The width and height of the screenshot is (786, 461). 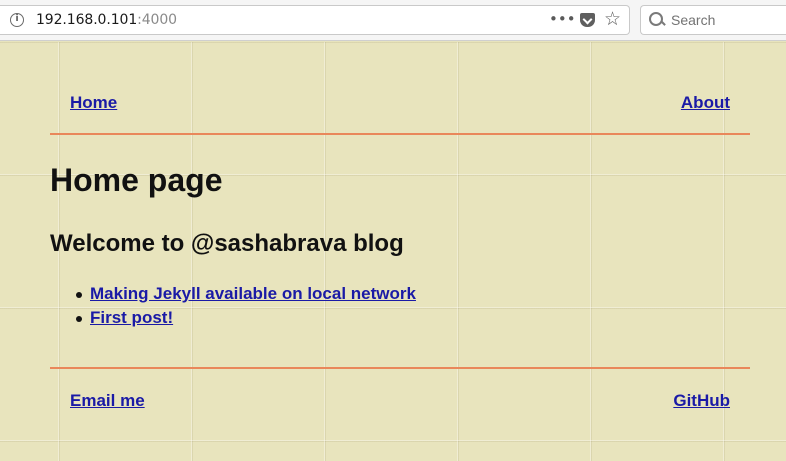 I want to click on list-item: Making Jekyll available on local network, so click(x=246, y=296).